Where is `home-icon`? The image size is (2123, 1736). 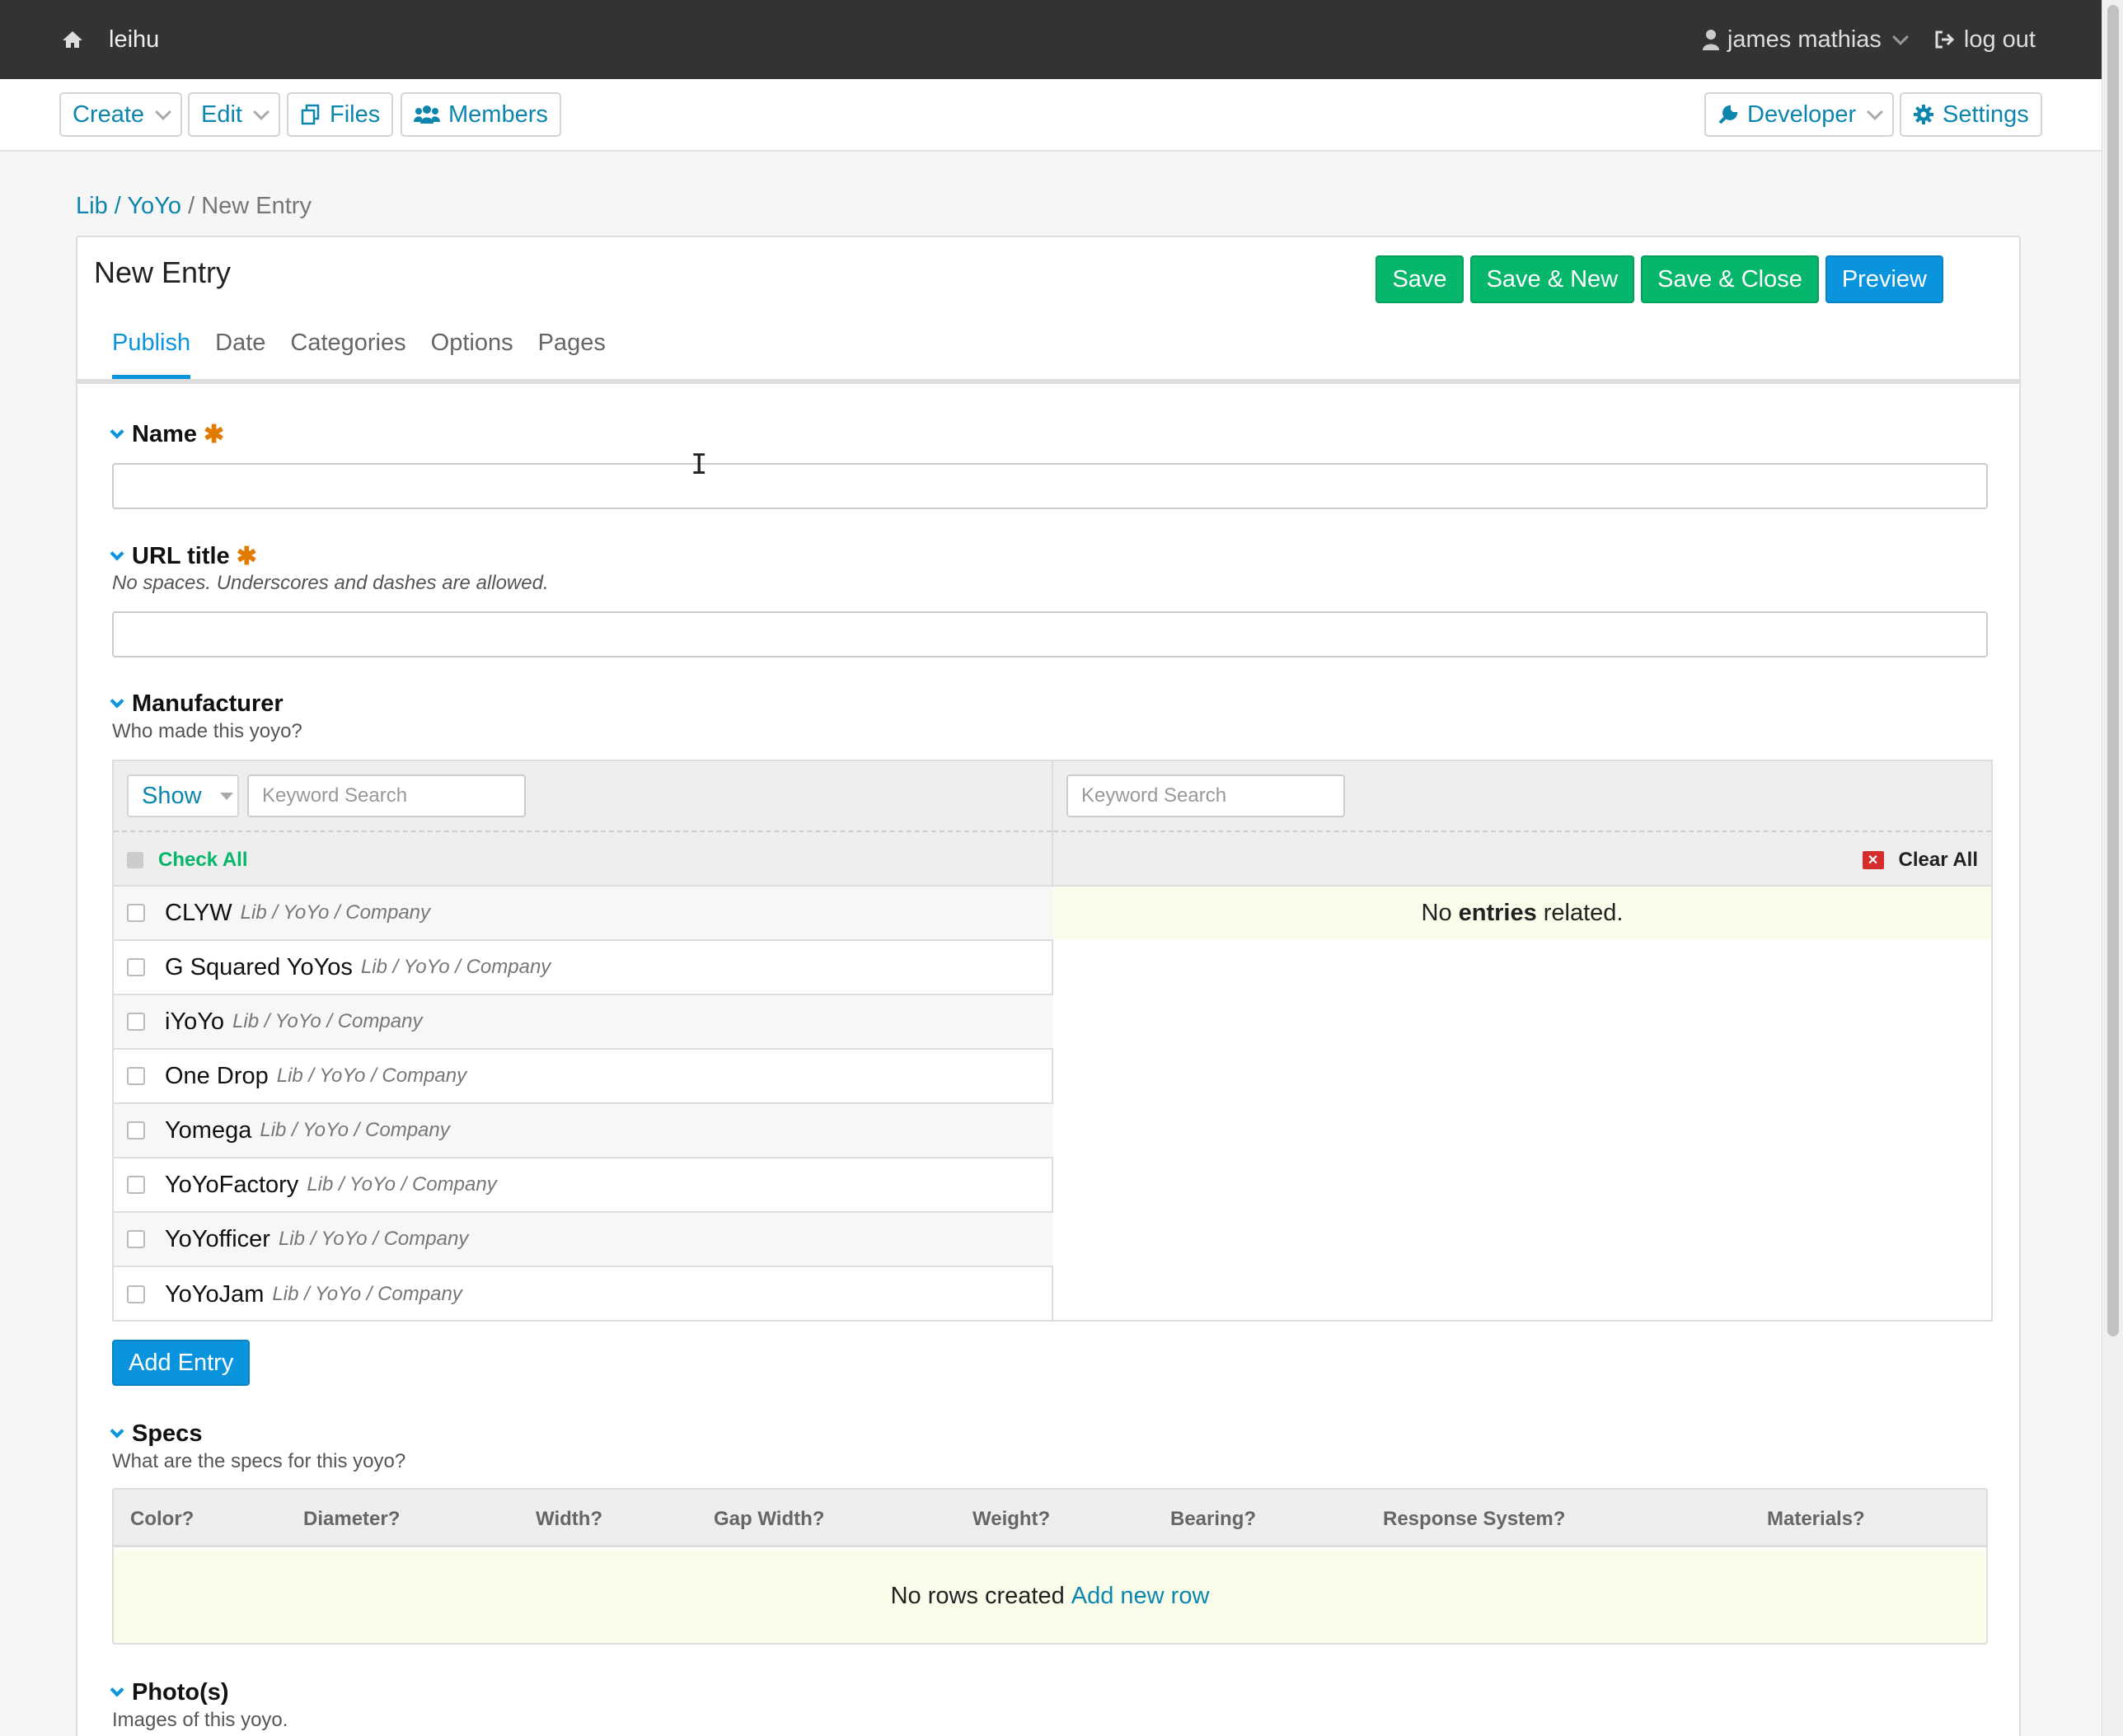
home-icon is located at coordinates (73, 39).